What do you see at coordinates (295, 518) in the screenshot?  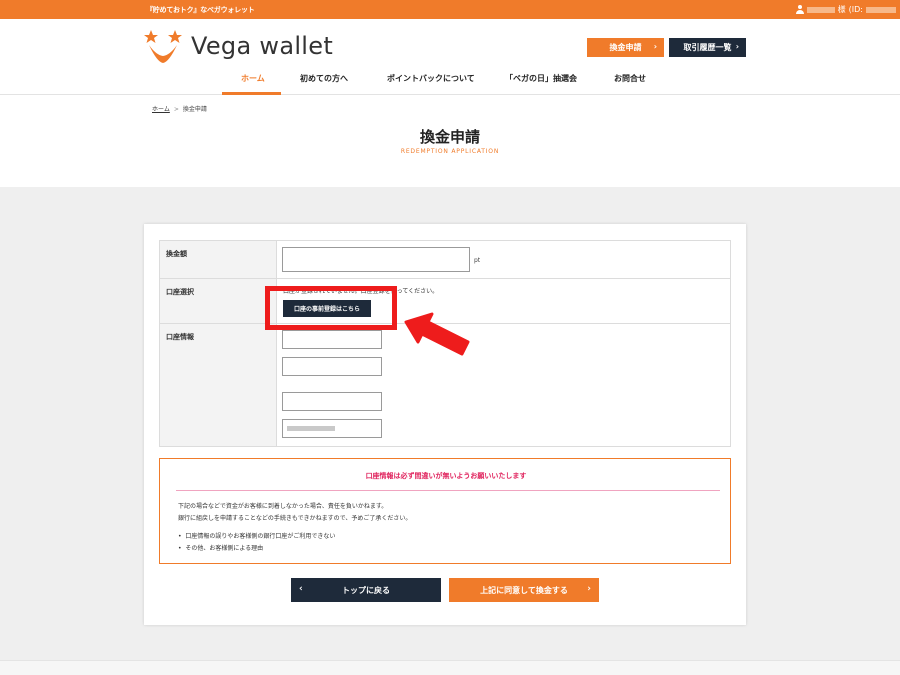 I see `notice-line-2: 銀行に組戻しを申請することなどの手続きもできかねますので、予めご了承ください。` at bounding box center [295, 518].